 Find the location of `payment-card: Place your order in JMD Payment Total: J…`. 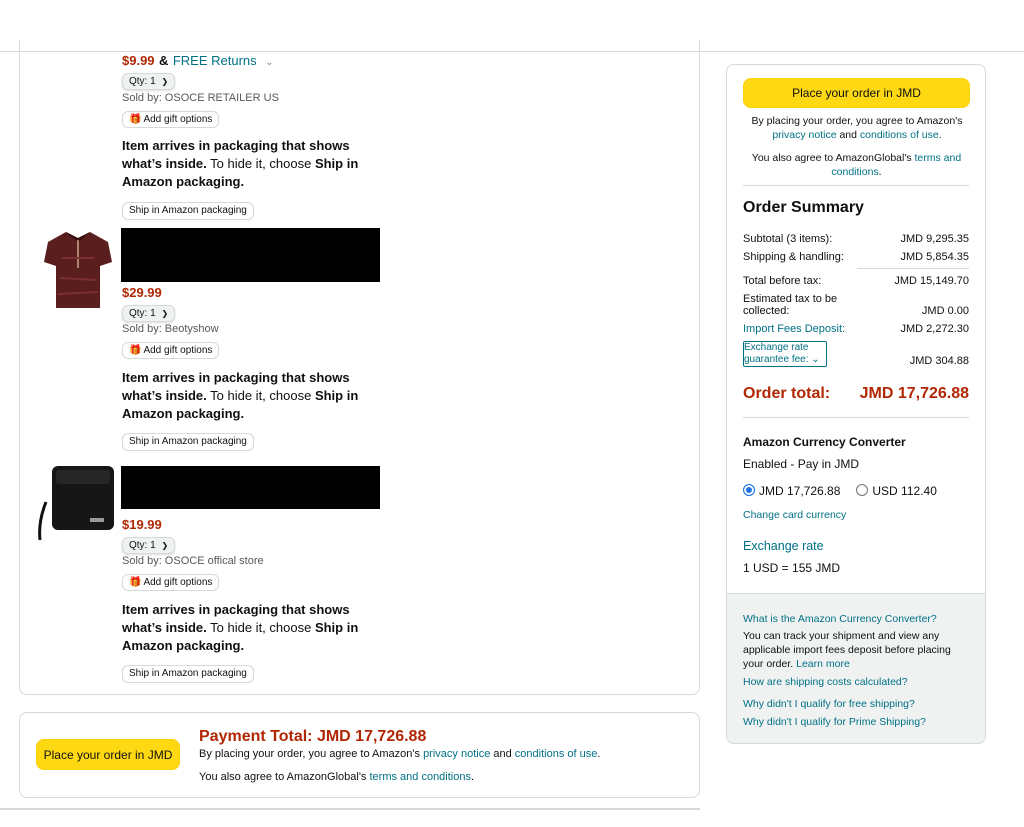

payment-card: Place your order in JMD Payment Total: J… is located at coordinates (359, 755).